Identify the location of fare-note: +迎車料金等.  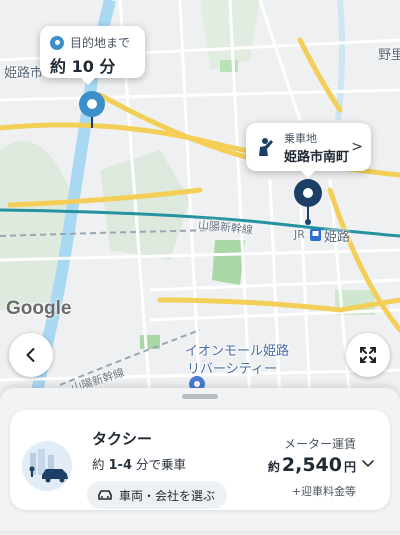
(323, 491).